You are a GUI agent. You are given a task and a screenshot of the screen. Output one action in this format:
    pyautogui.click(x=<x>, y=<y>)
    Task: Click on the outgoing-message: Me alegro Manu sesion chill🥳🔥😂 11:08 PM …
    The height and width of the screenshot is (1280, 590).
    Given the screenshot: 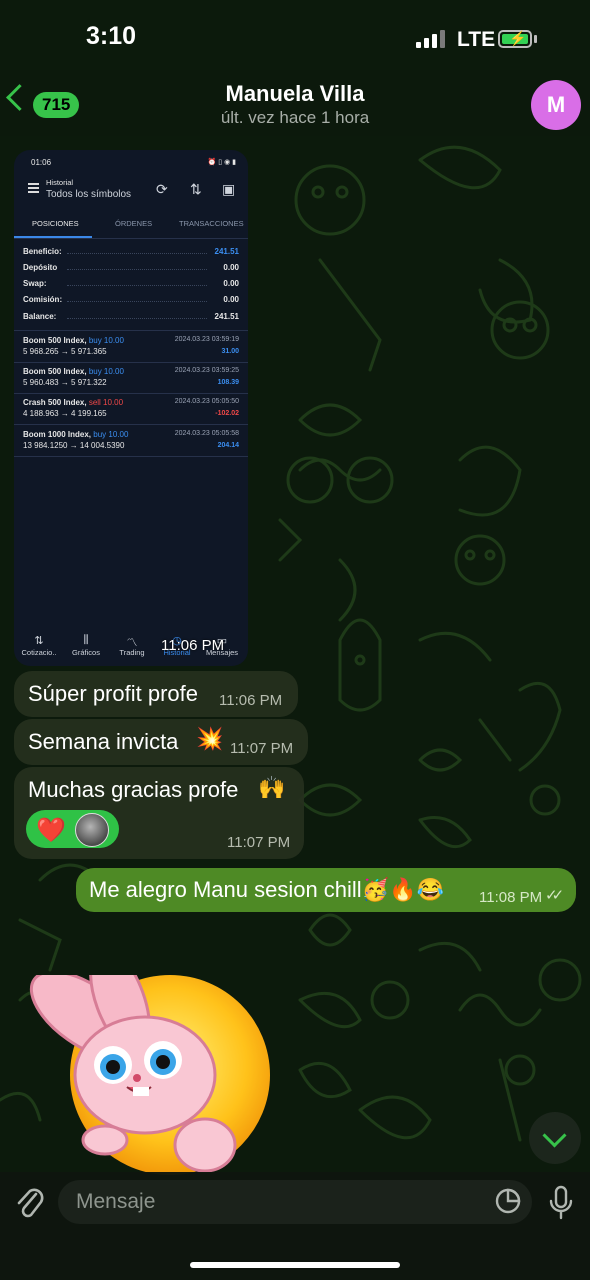 What is the action you would take?
    pyautogui.click(x=326, y=890)
    